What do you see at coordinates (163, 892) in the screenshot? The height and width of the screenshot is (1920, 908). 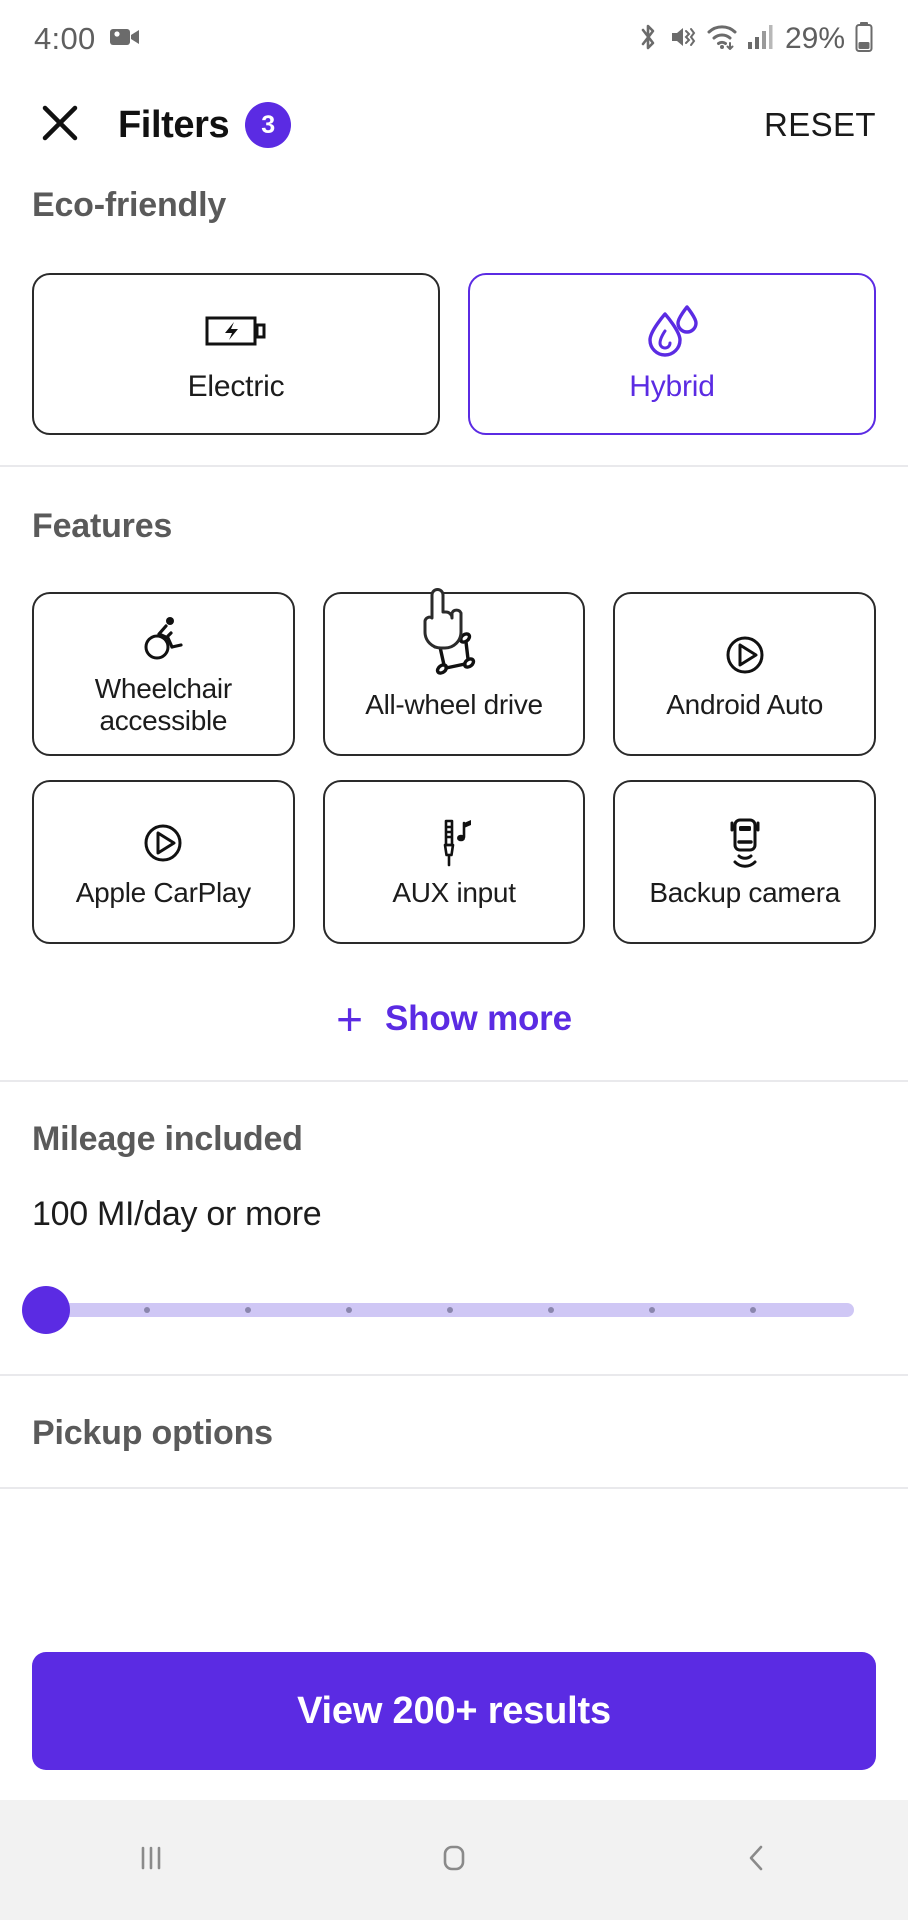 I see `feature-apple-carplay-label: Apple CarPlay` at bounding box center [163, 892].